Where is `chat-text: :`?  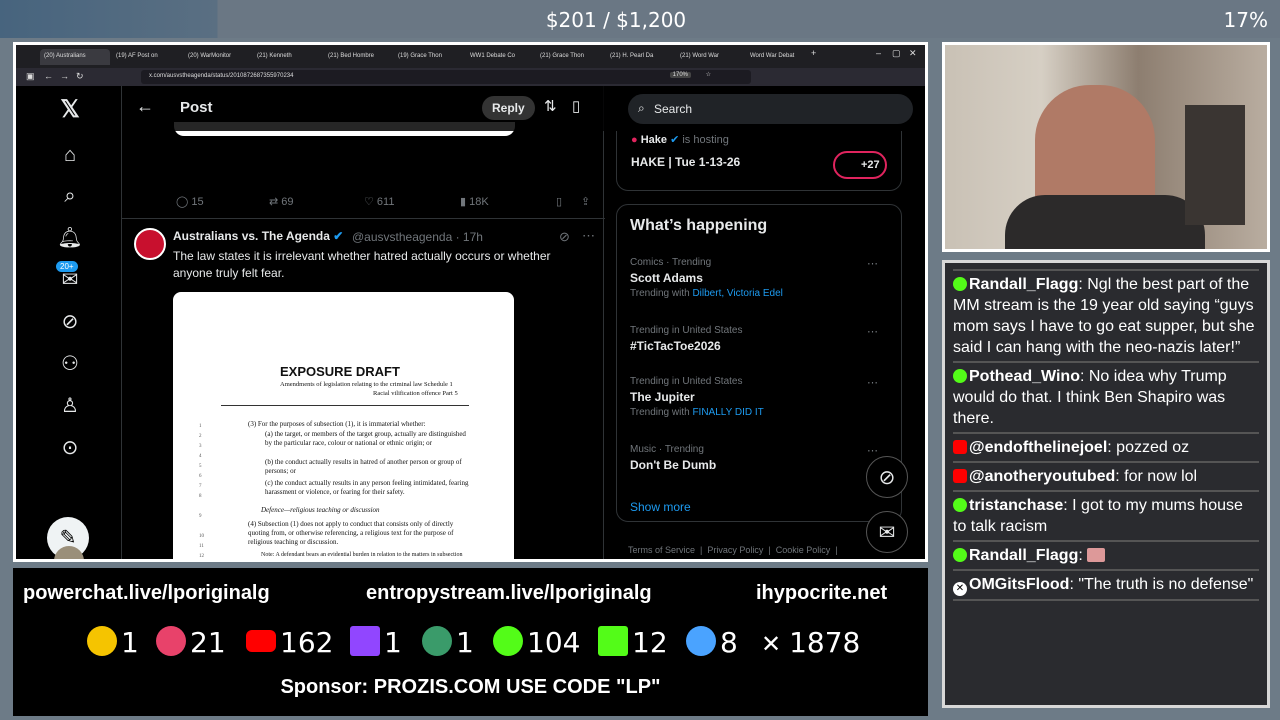
chat-text: : is located at coordinates (1080, 555).